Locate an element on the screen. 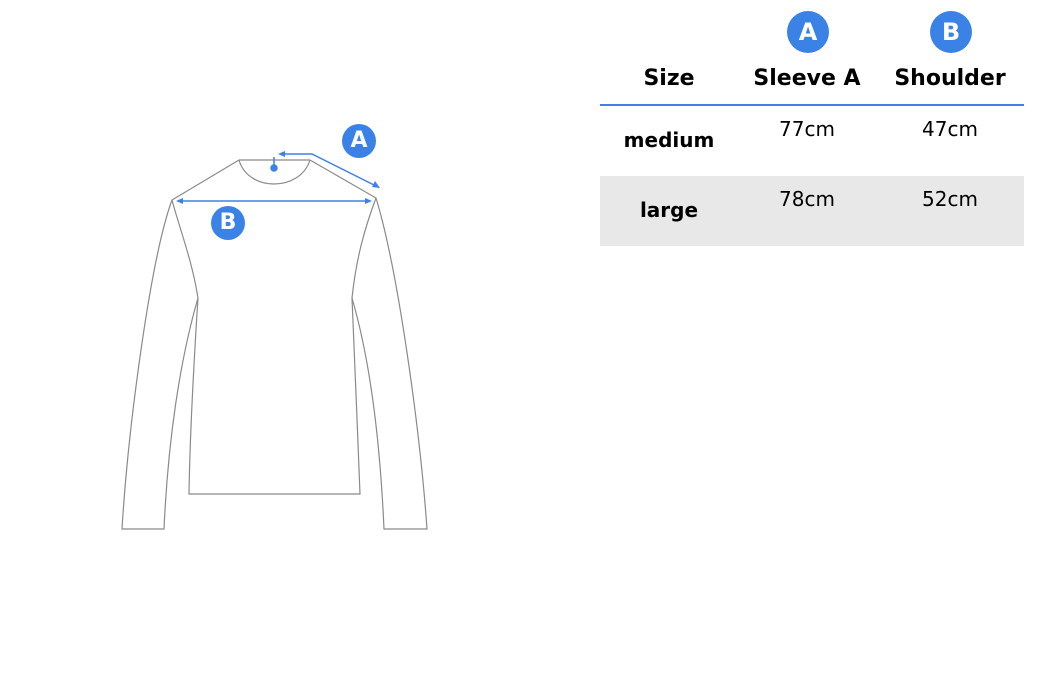 The width and height of the screenshot is (1044, 700). marker-a-badge: A is located at coordinates (359, 141).